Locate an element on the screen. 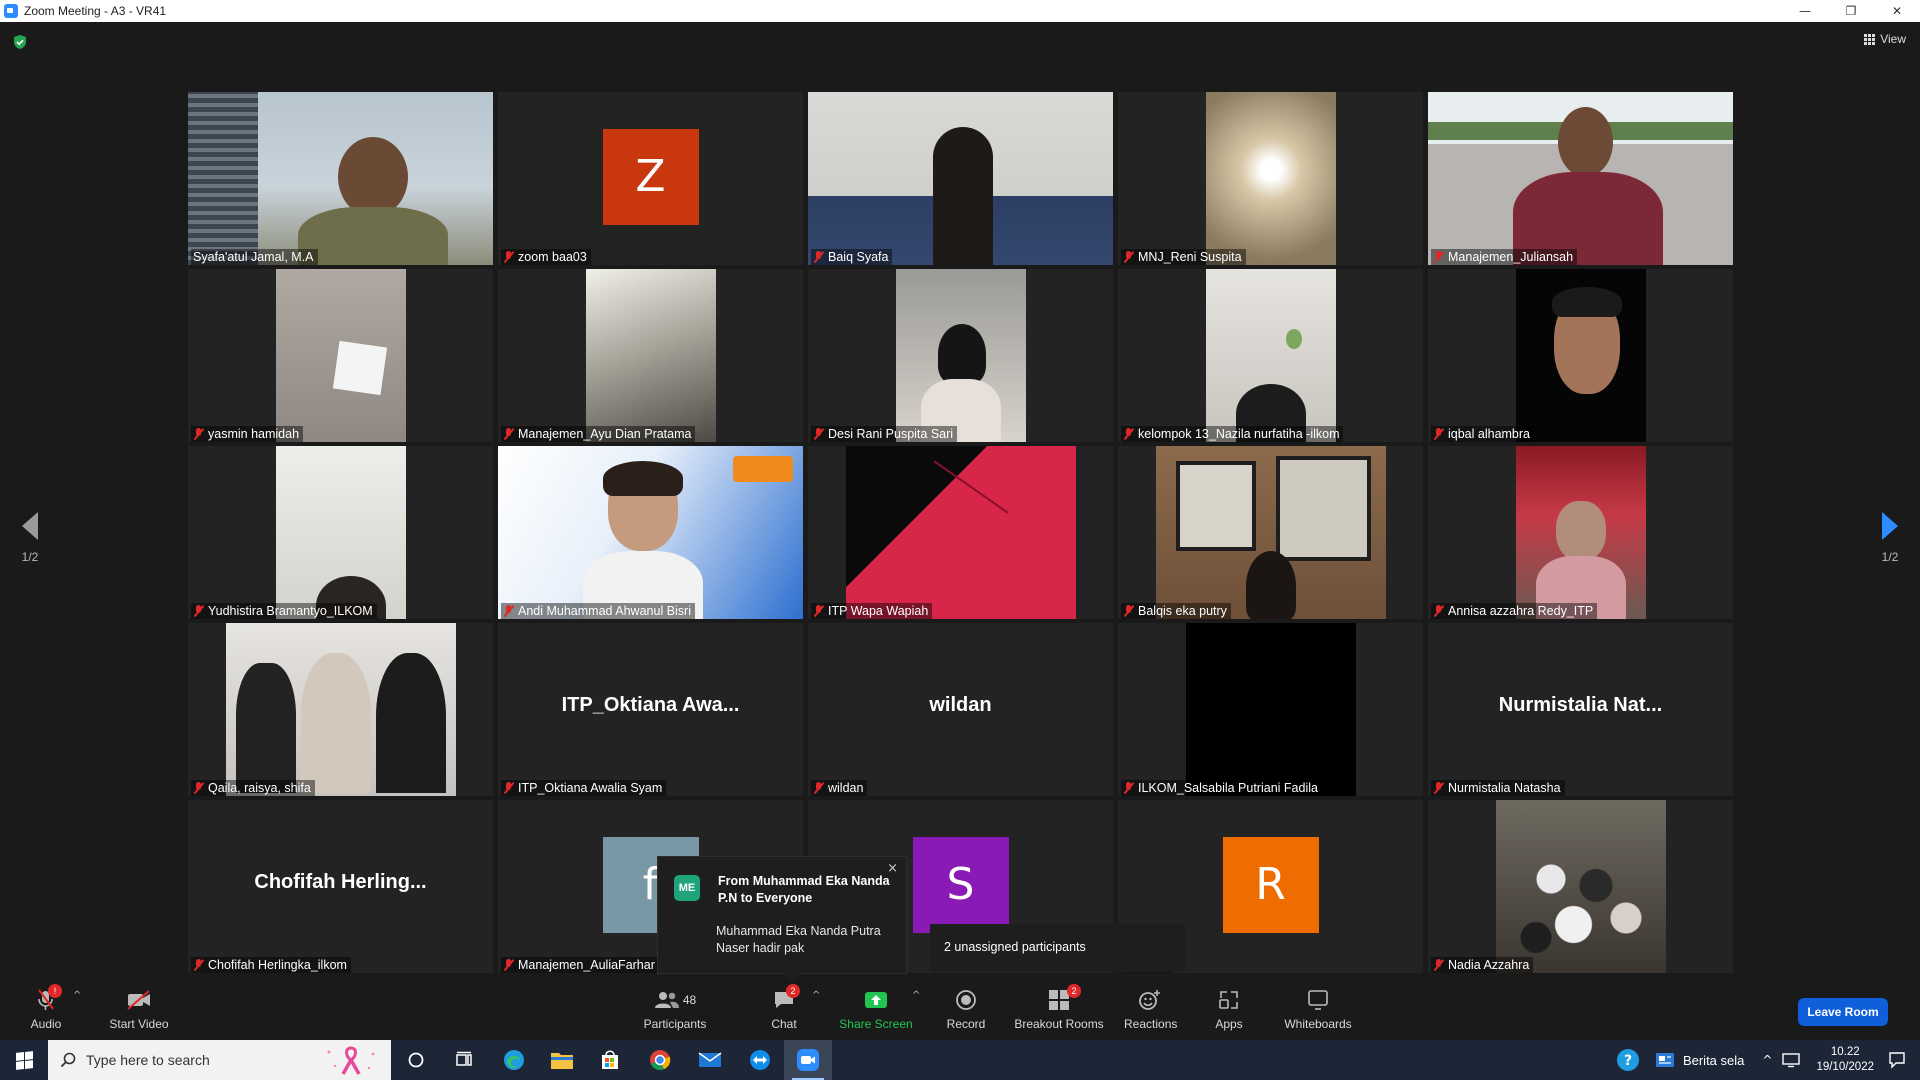 The image size is (1920, 1080). participant-tile: Balqis eka putry is located at coordinates (1270, 532).